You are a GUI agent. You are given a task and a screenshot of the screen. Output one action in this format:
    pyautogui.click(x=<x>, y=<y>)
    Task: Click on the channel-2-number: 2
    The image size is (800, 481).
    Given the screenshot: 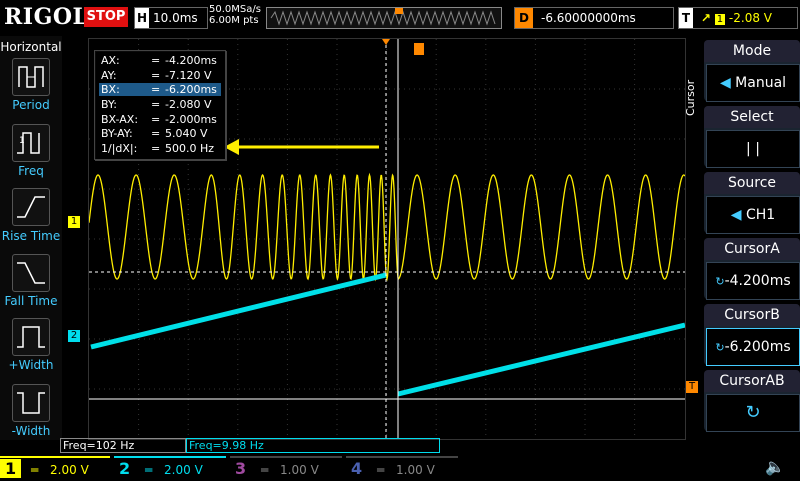 What is the action you would take?
    pyautogui.click(x=125, y=468)
    